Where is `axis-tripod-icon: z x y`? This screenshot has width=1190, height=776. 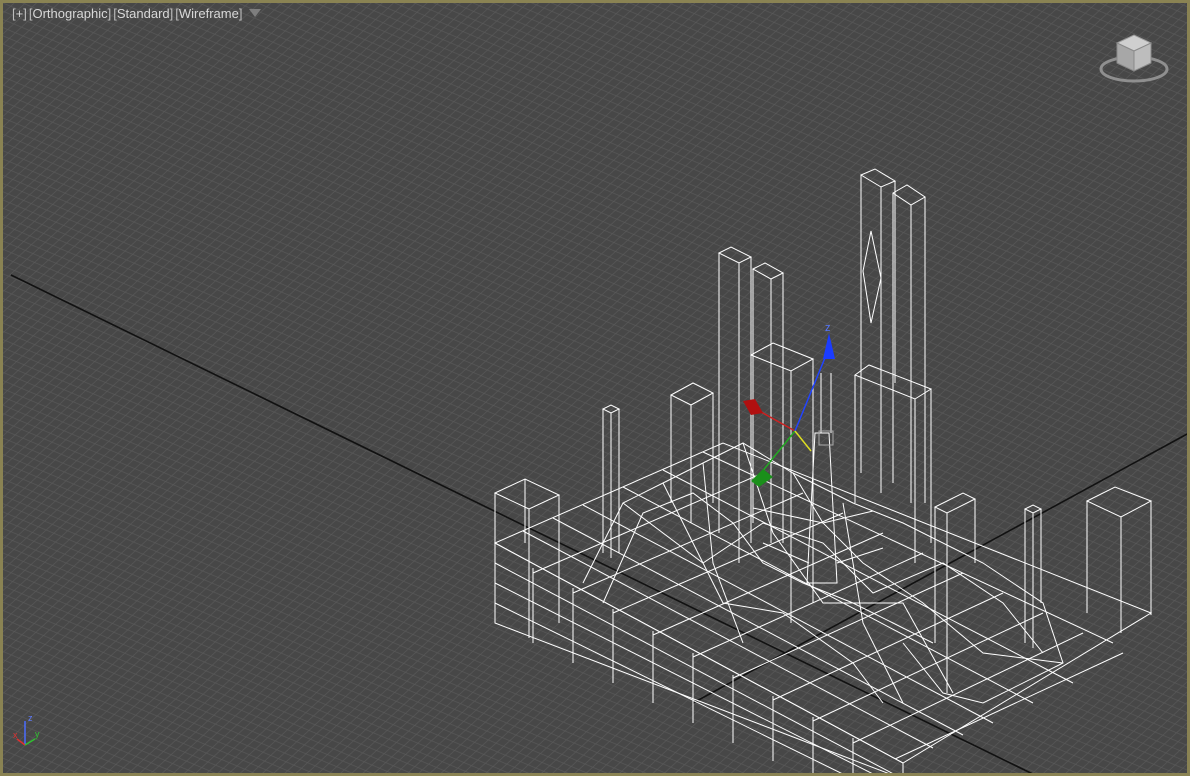
axis-tripod-icon: z x y is located at coordinates (26, 729).